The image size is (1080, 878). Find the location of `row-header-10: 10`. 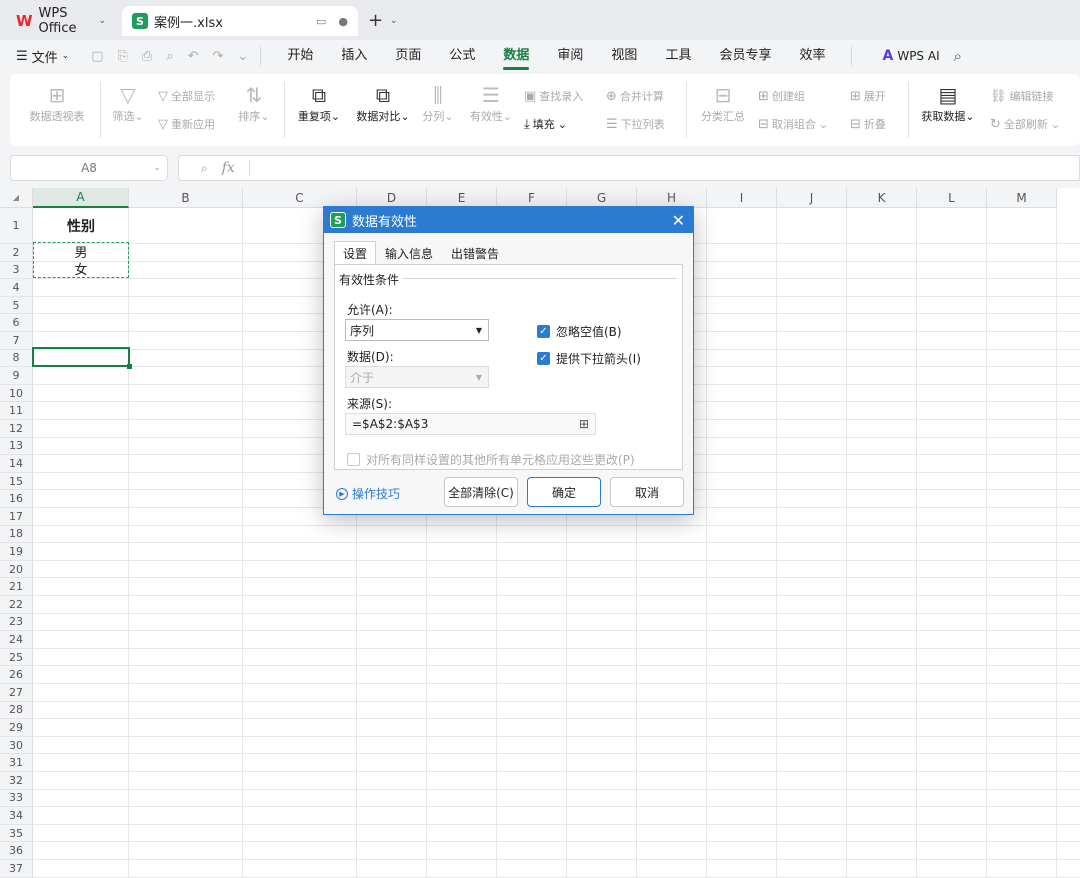

row-header-10: 10 is located at coordinates (16, 393).